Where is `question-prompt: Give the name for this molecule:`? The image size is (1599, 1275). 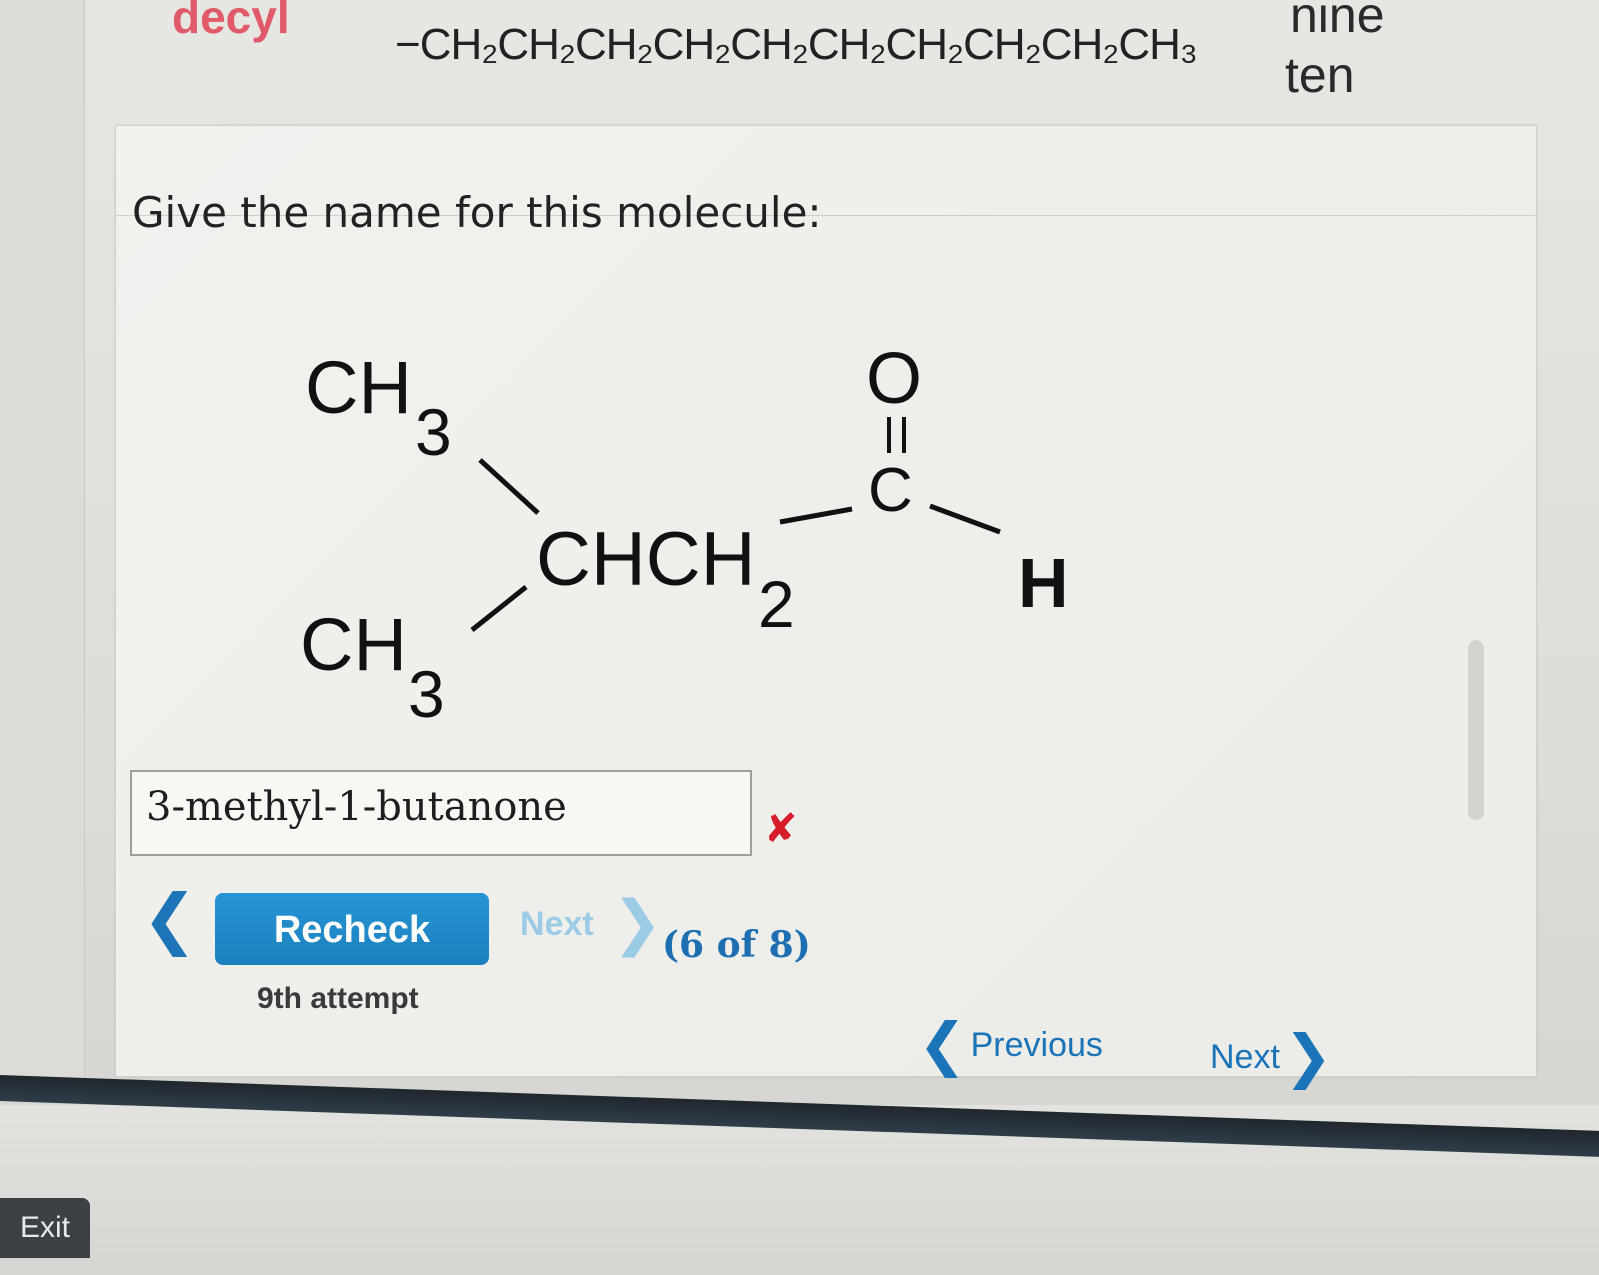 question-prompt: Give the name for this molecule: is located at coordinates (477, 212).